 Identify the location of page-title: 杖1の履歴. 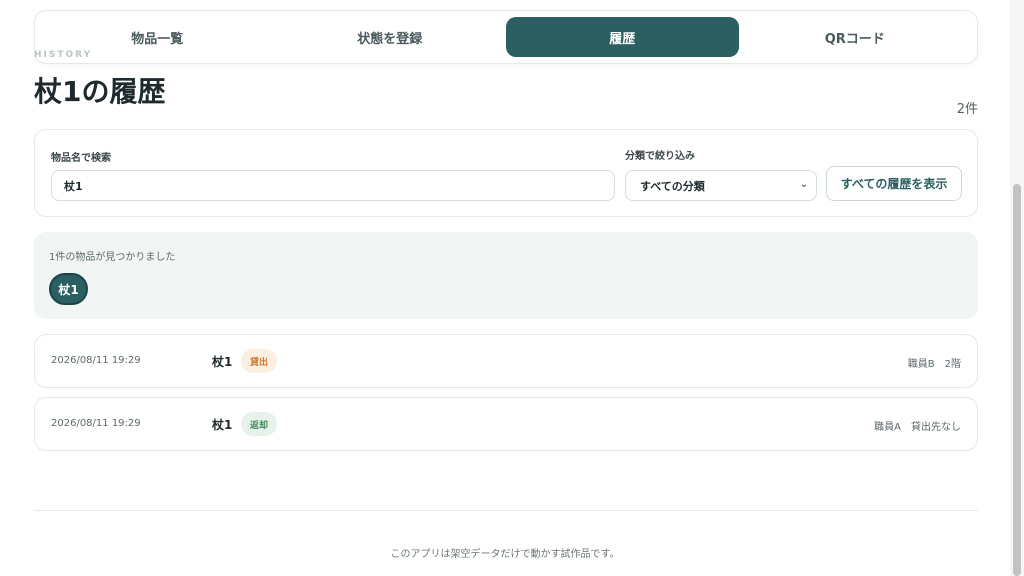
(100, 91).